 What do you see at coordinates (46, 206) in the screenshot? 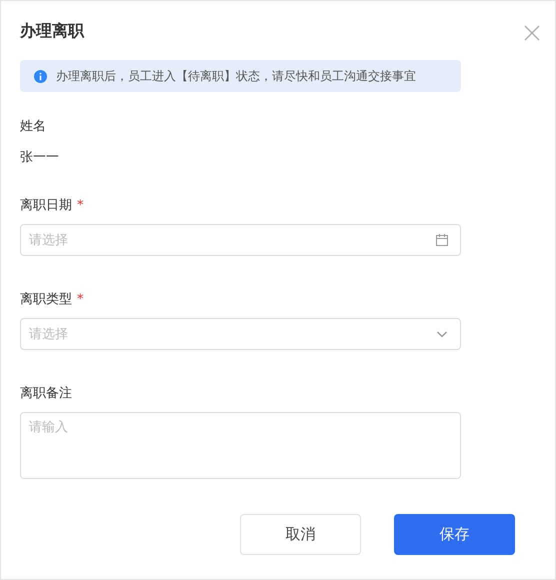
I see `field-label: 离职日期` at bounding box center [46, 206].